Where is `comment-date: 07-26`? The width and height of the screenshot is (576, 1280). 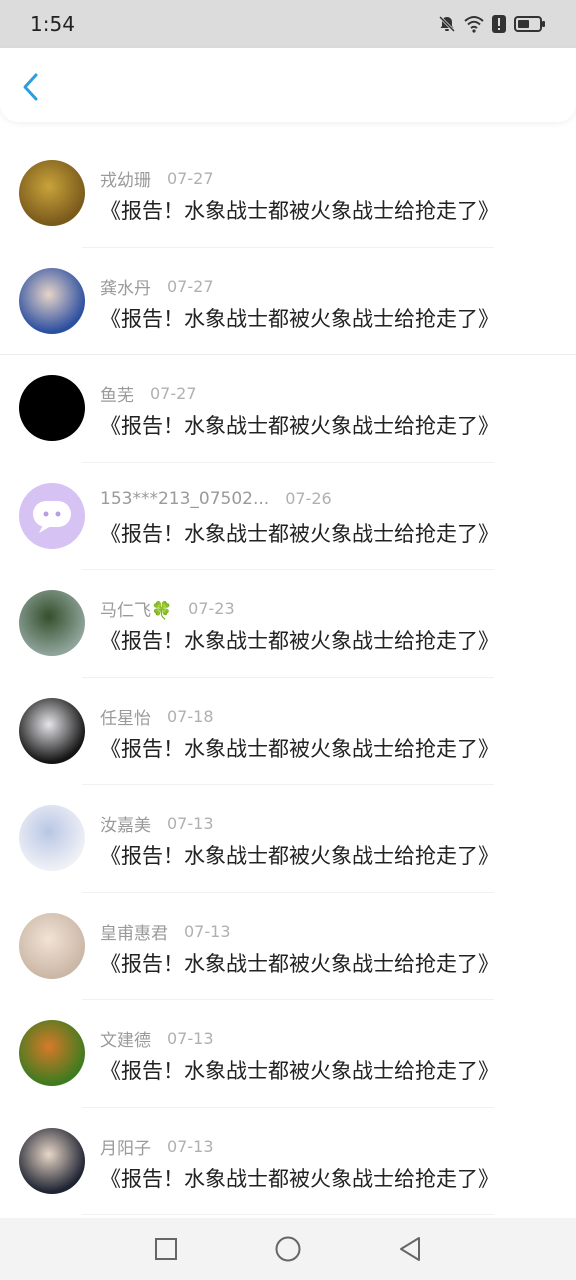 comment-date: 07-26 is located at coordinates (308, 498).